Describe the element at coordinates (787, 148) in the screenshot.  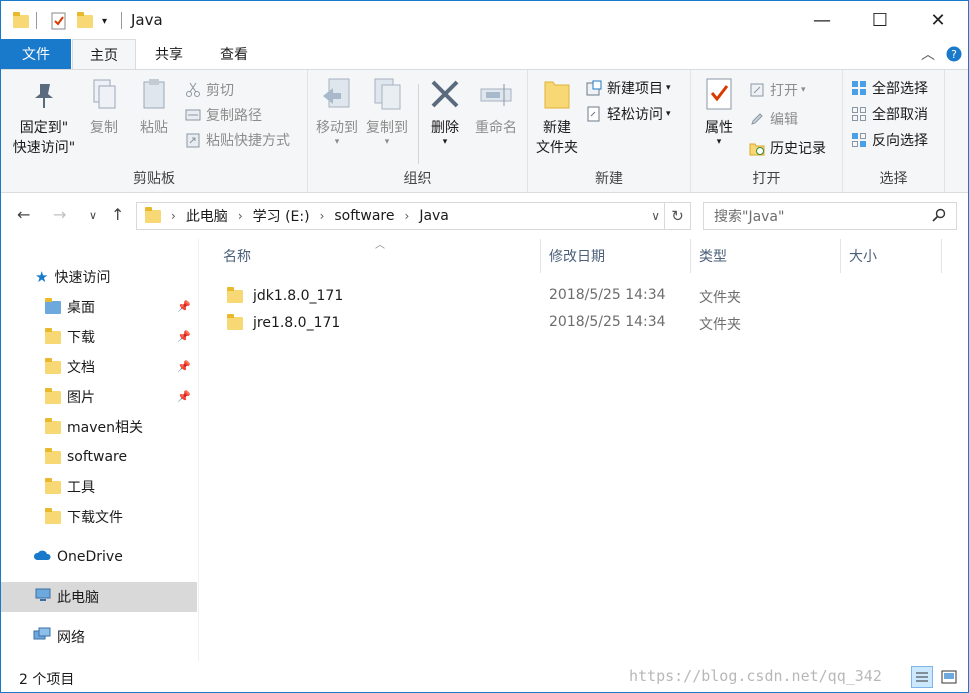
I see `history-button: 历史记录` at that location.